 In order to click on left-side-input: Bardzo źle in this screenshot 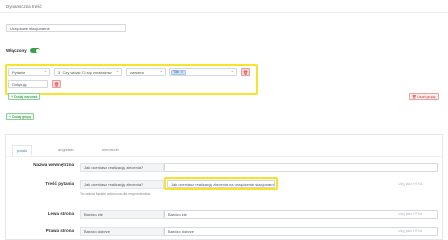, I will do `click(301, 214)`.